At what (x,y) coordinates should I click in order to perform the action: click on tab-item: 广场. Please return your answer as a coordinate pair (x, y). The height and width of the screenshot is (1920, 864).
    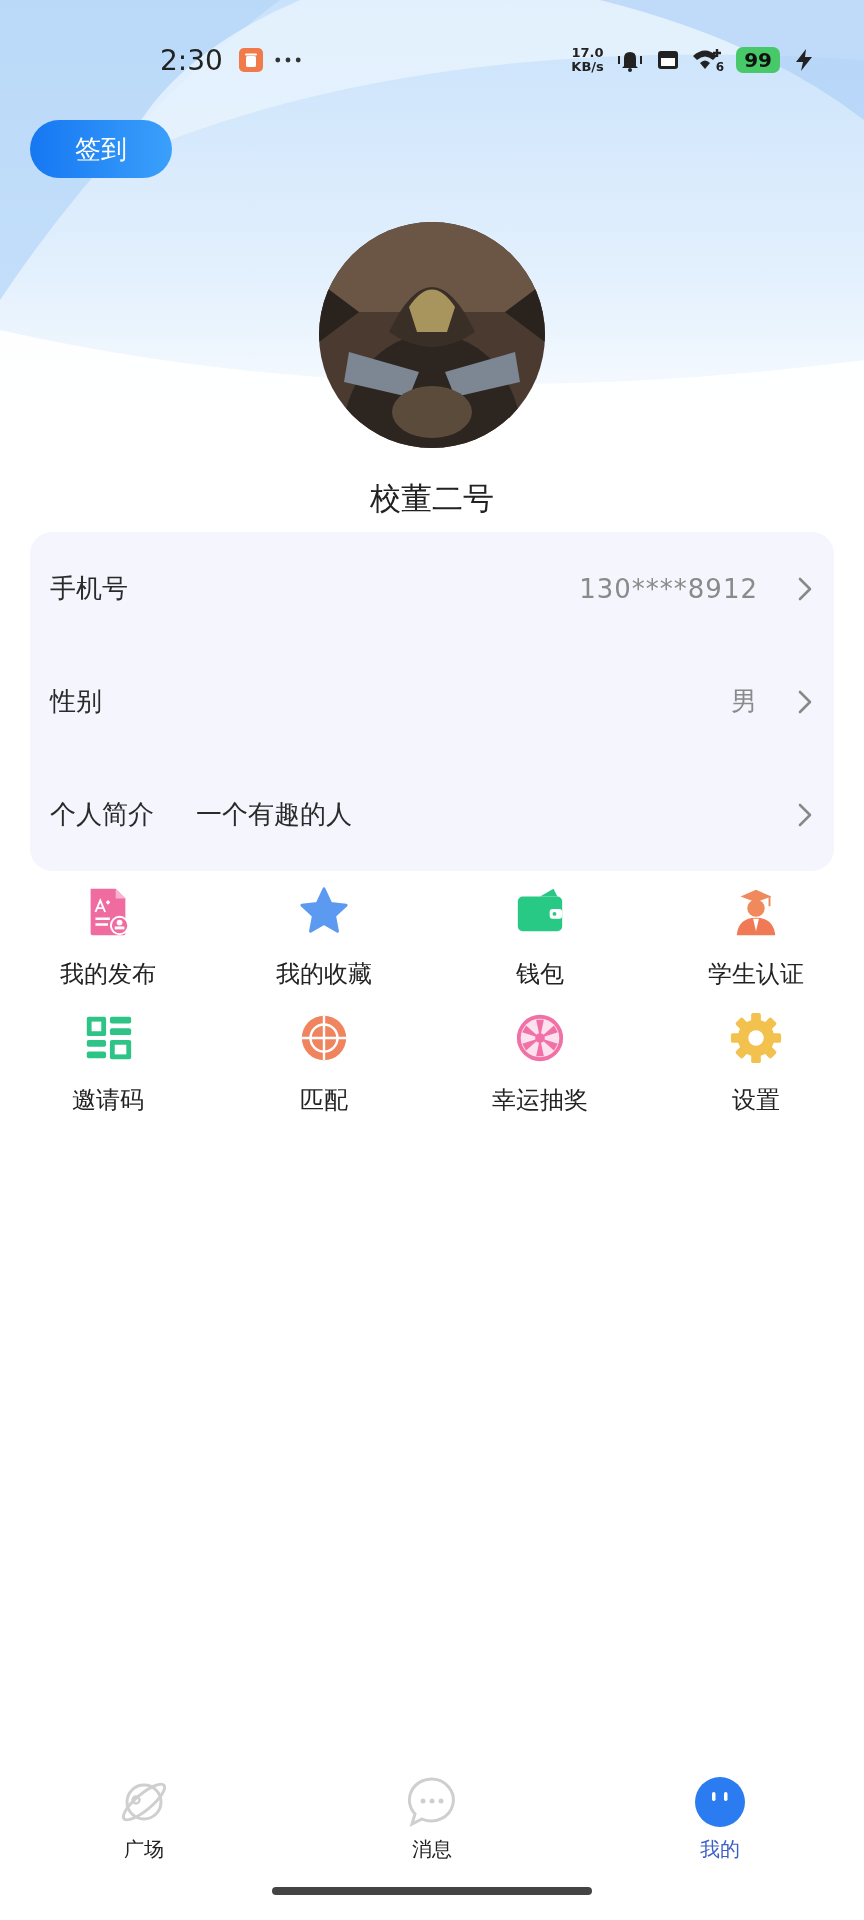
    Looking at the image, I should click on (144, 1819).